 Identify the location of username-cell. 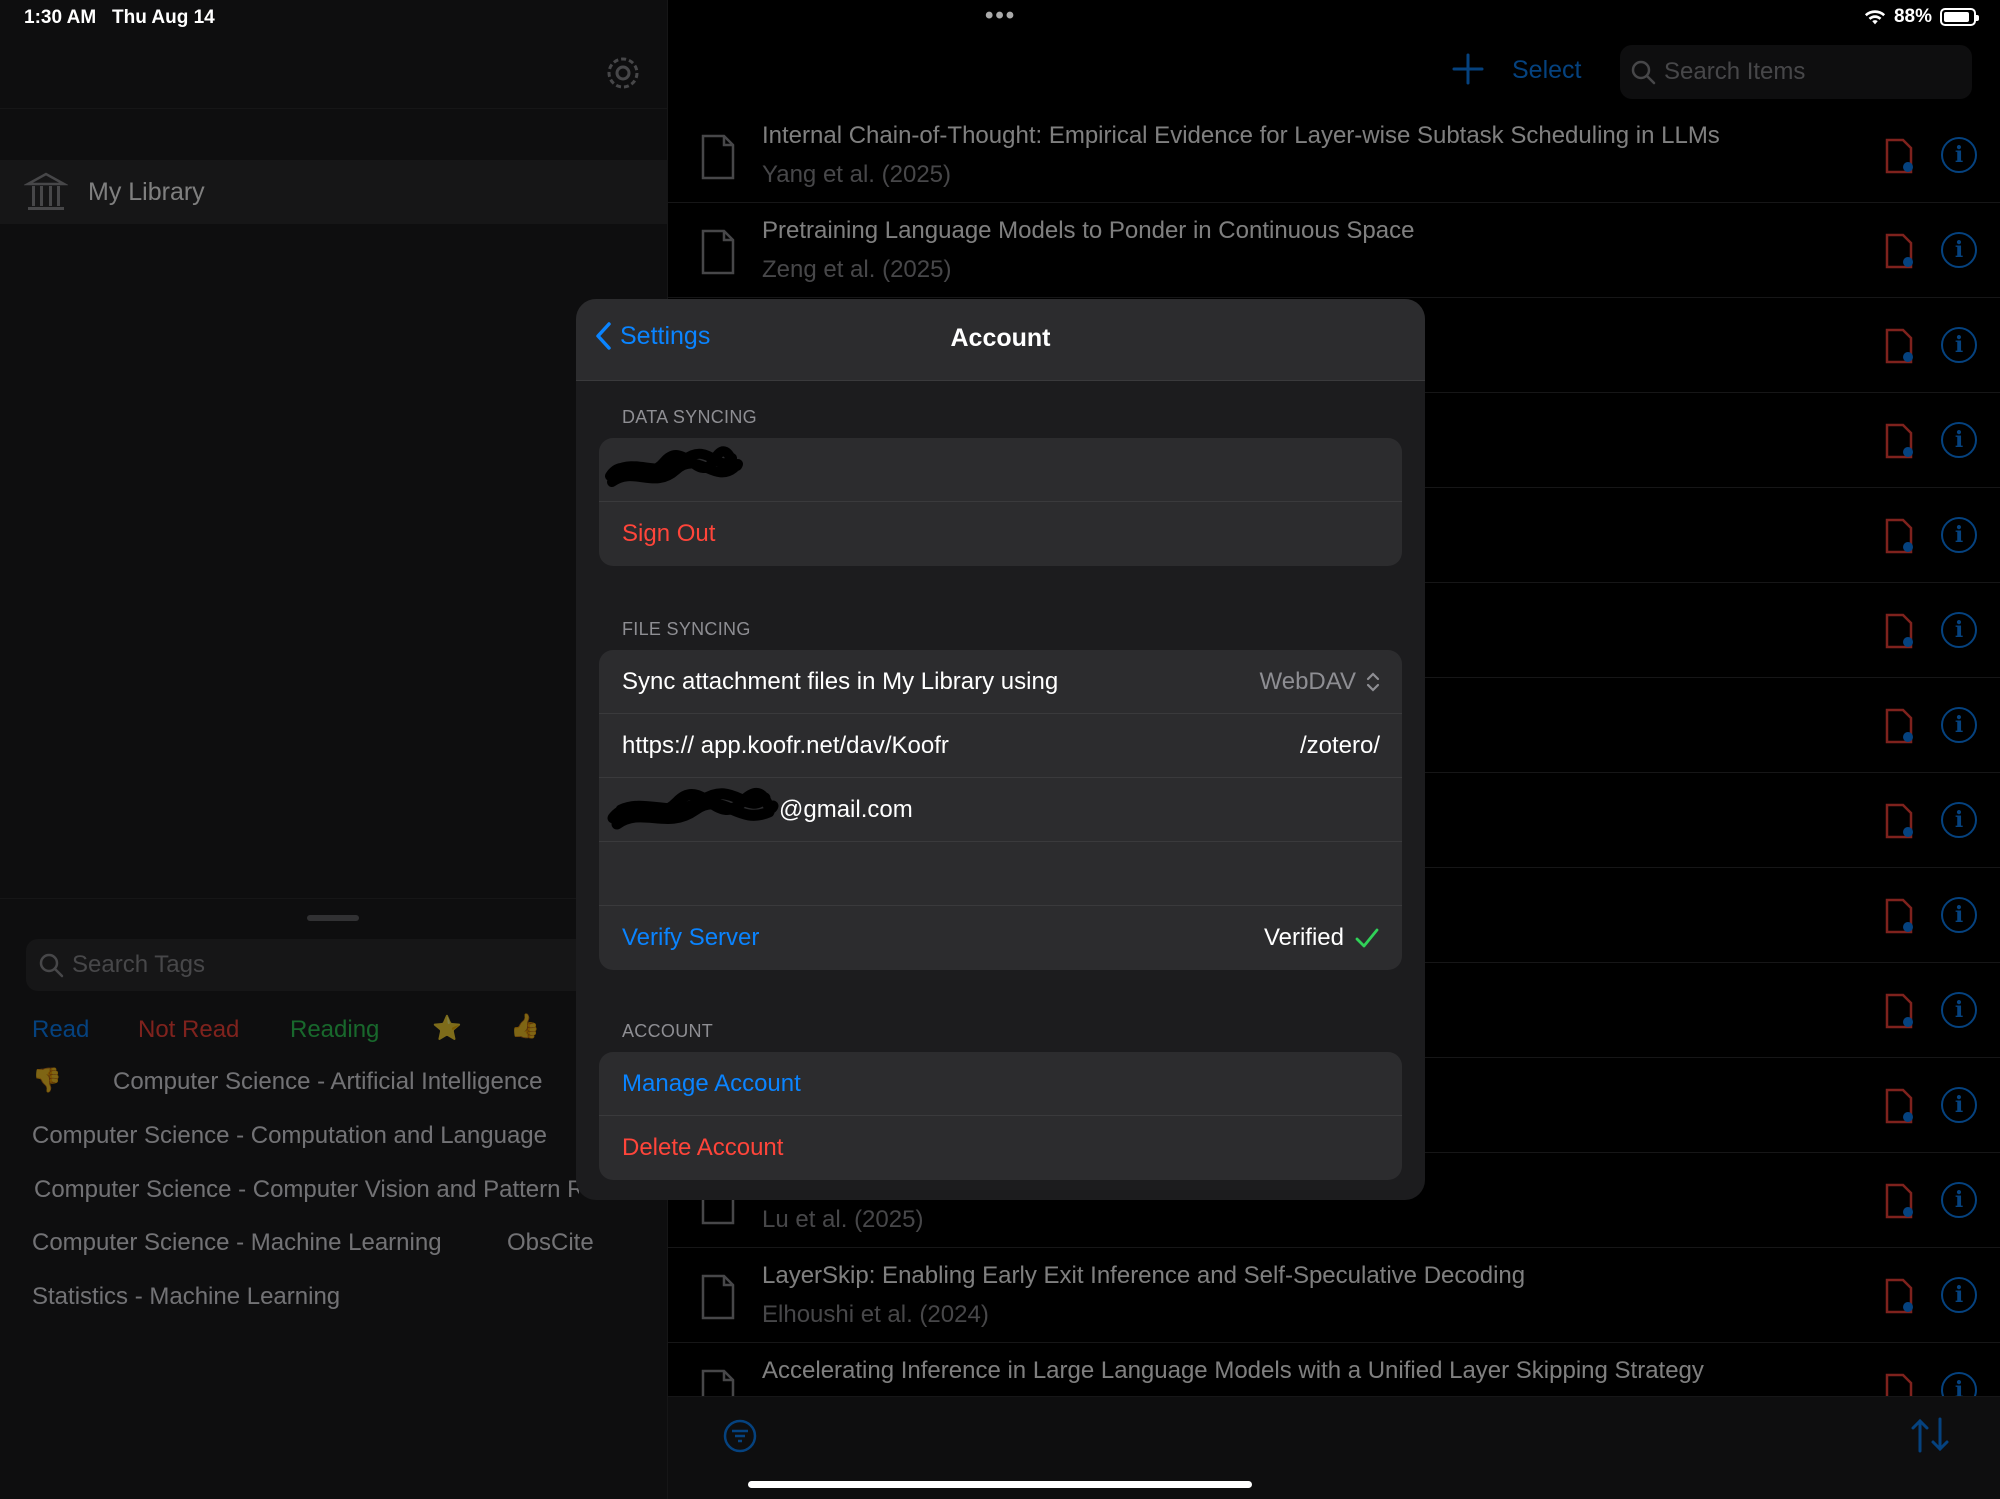
(1000, 470).